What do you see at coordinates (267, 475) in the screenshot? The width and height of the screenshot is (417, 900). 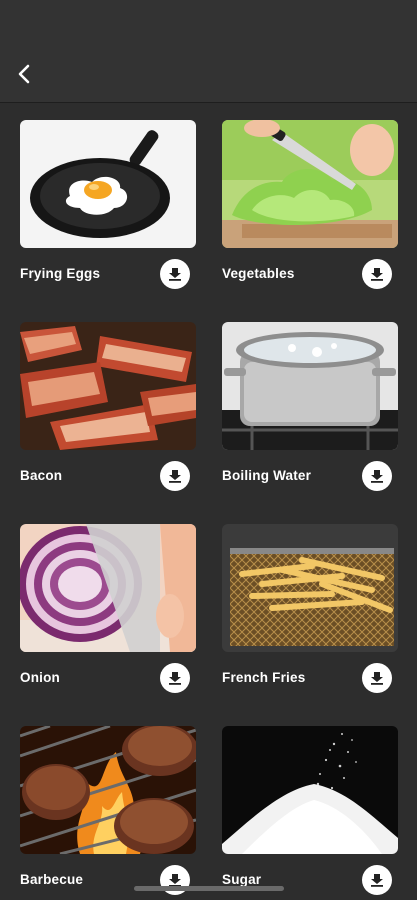 I see `sound-label: Boiling Water` at bounding box center [267, 475].